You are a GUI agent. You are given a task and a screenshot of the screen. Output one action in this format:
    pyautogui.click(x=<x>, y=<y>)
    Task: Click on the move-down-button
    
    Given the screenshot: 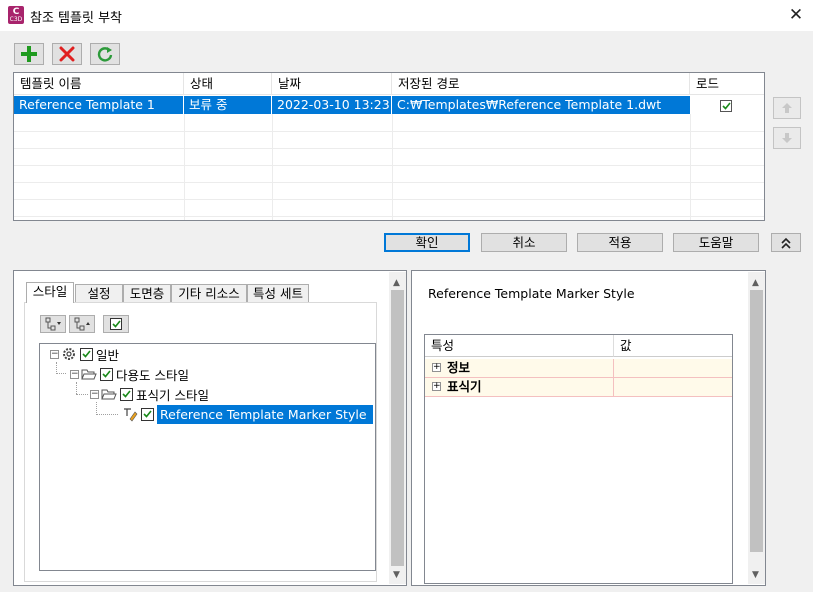 What is the action you would take?
    pyautogui.click(x=787, y=138)
    